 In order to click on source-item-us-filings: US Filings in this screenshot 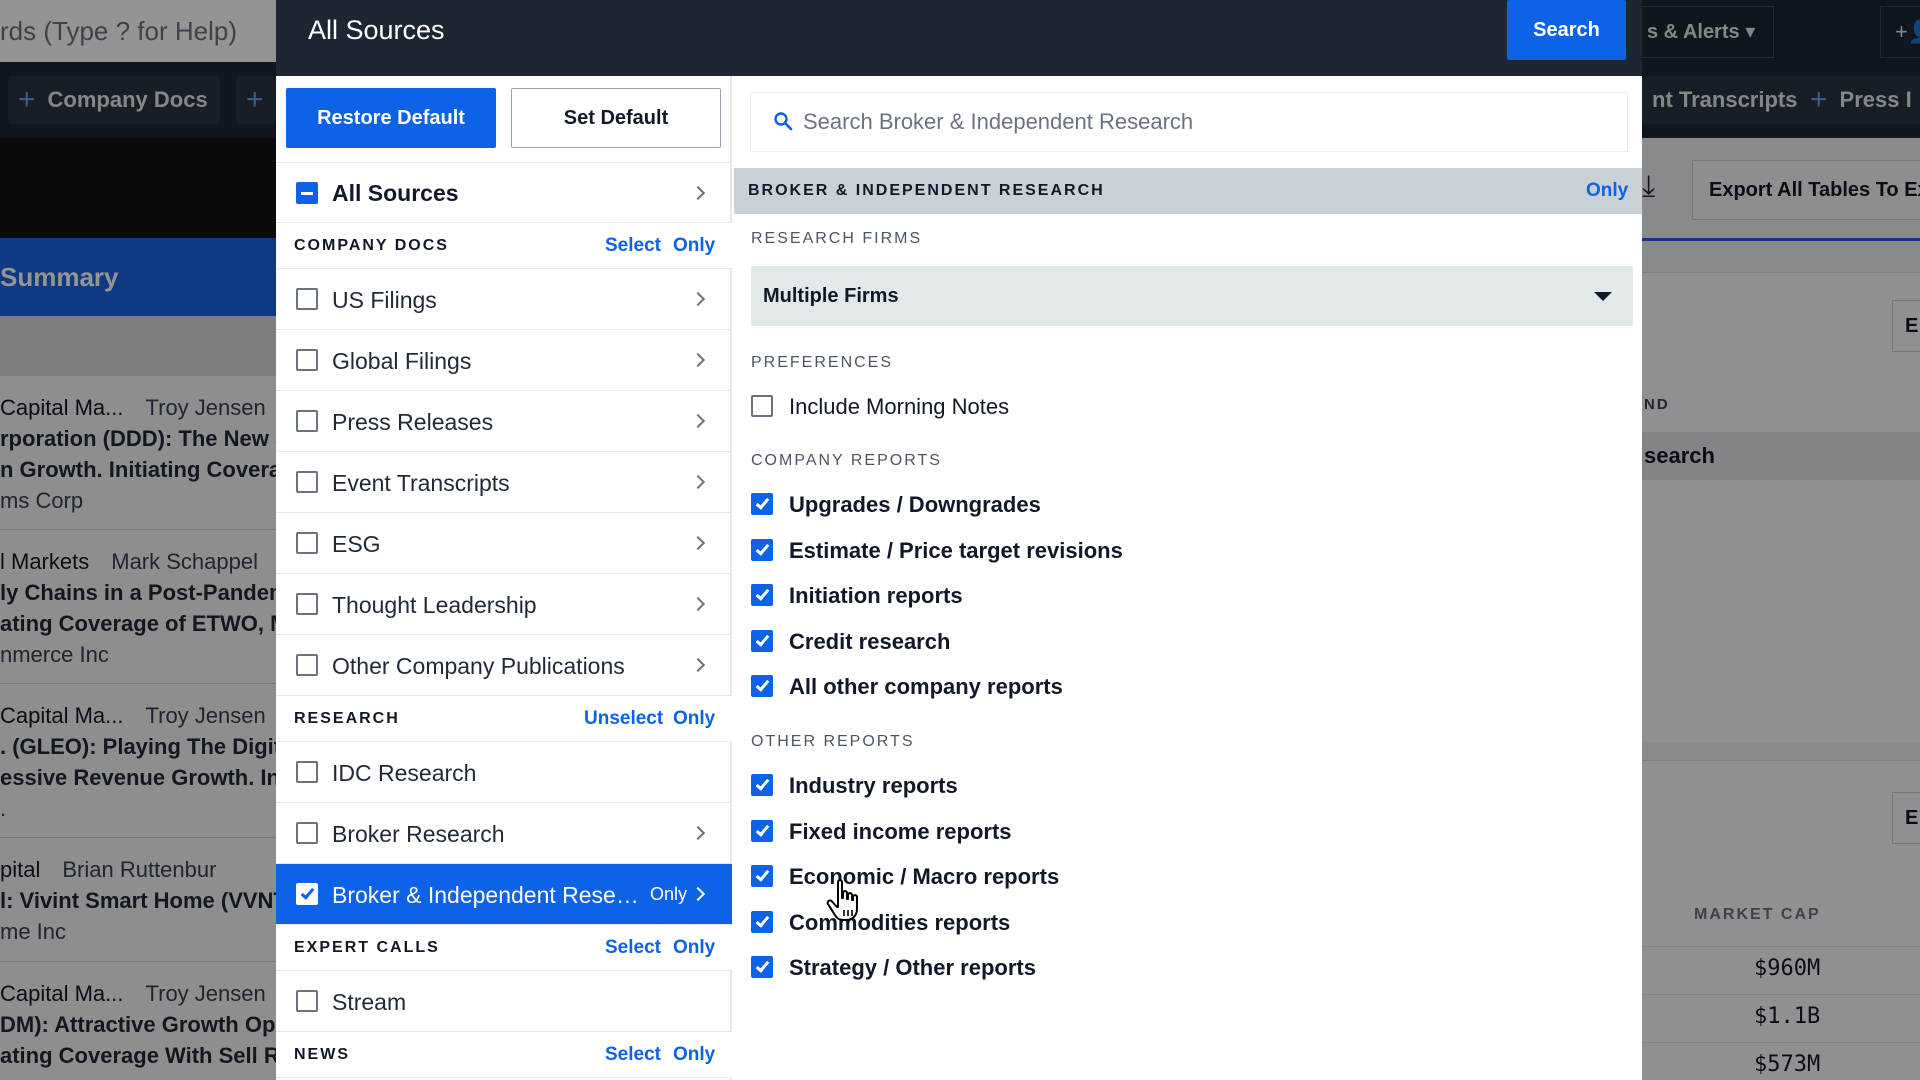, I will do `click(504, 298)`.